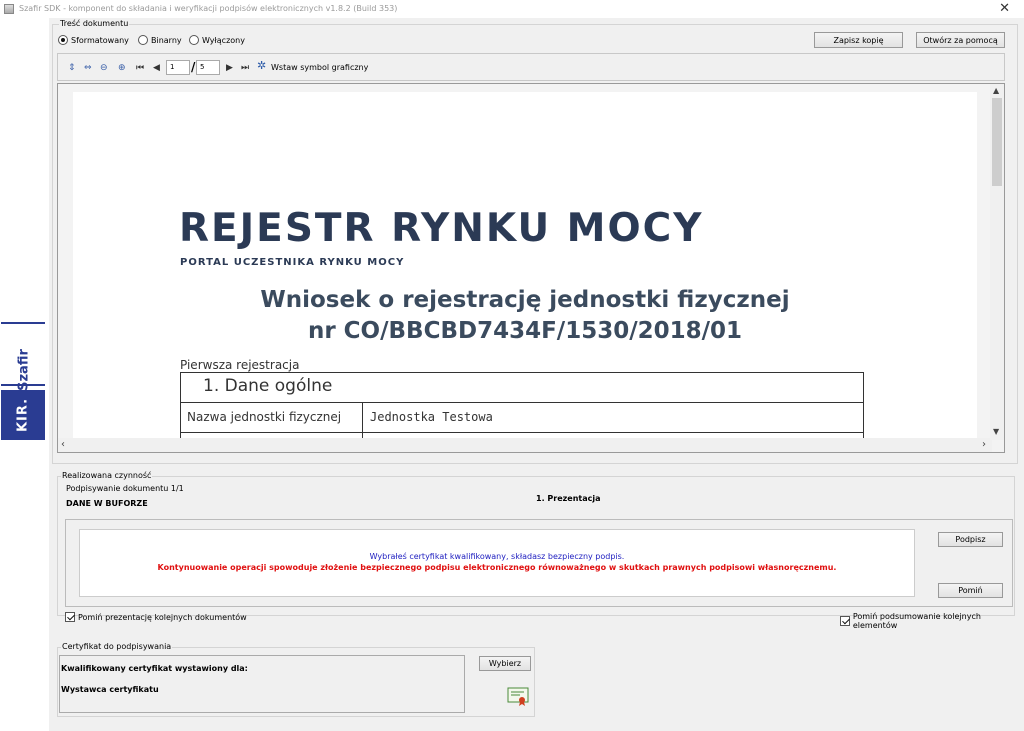  I want to click on zoom-in-icon: ⊕, so click(122, 68).